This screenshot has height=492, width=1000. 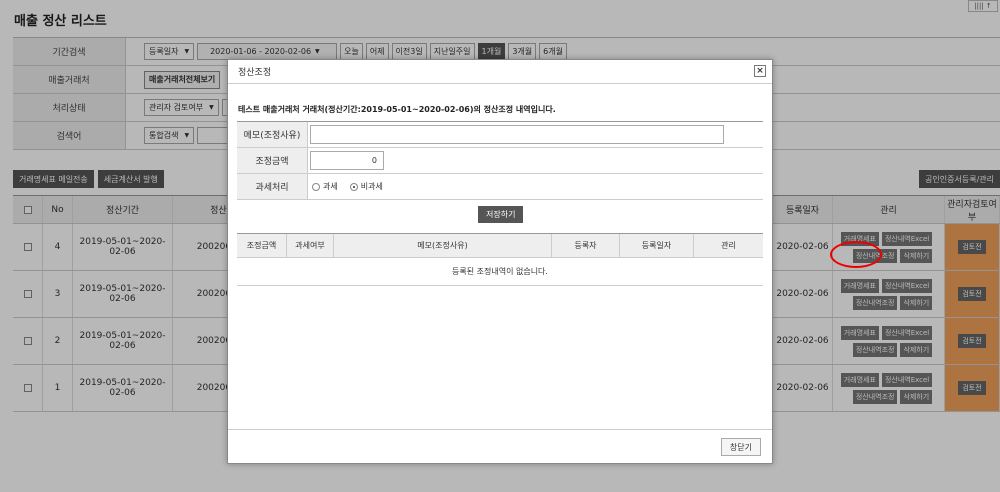 I want to click on close-window-button: 창닫기, so click(x=740, y=447).